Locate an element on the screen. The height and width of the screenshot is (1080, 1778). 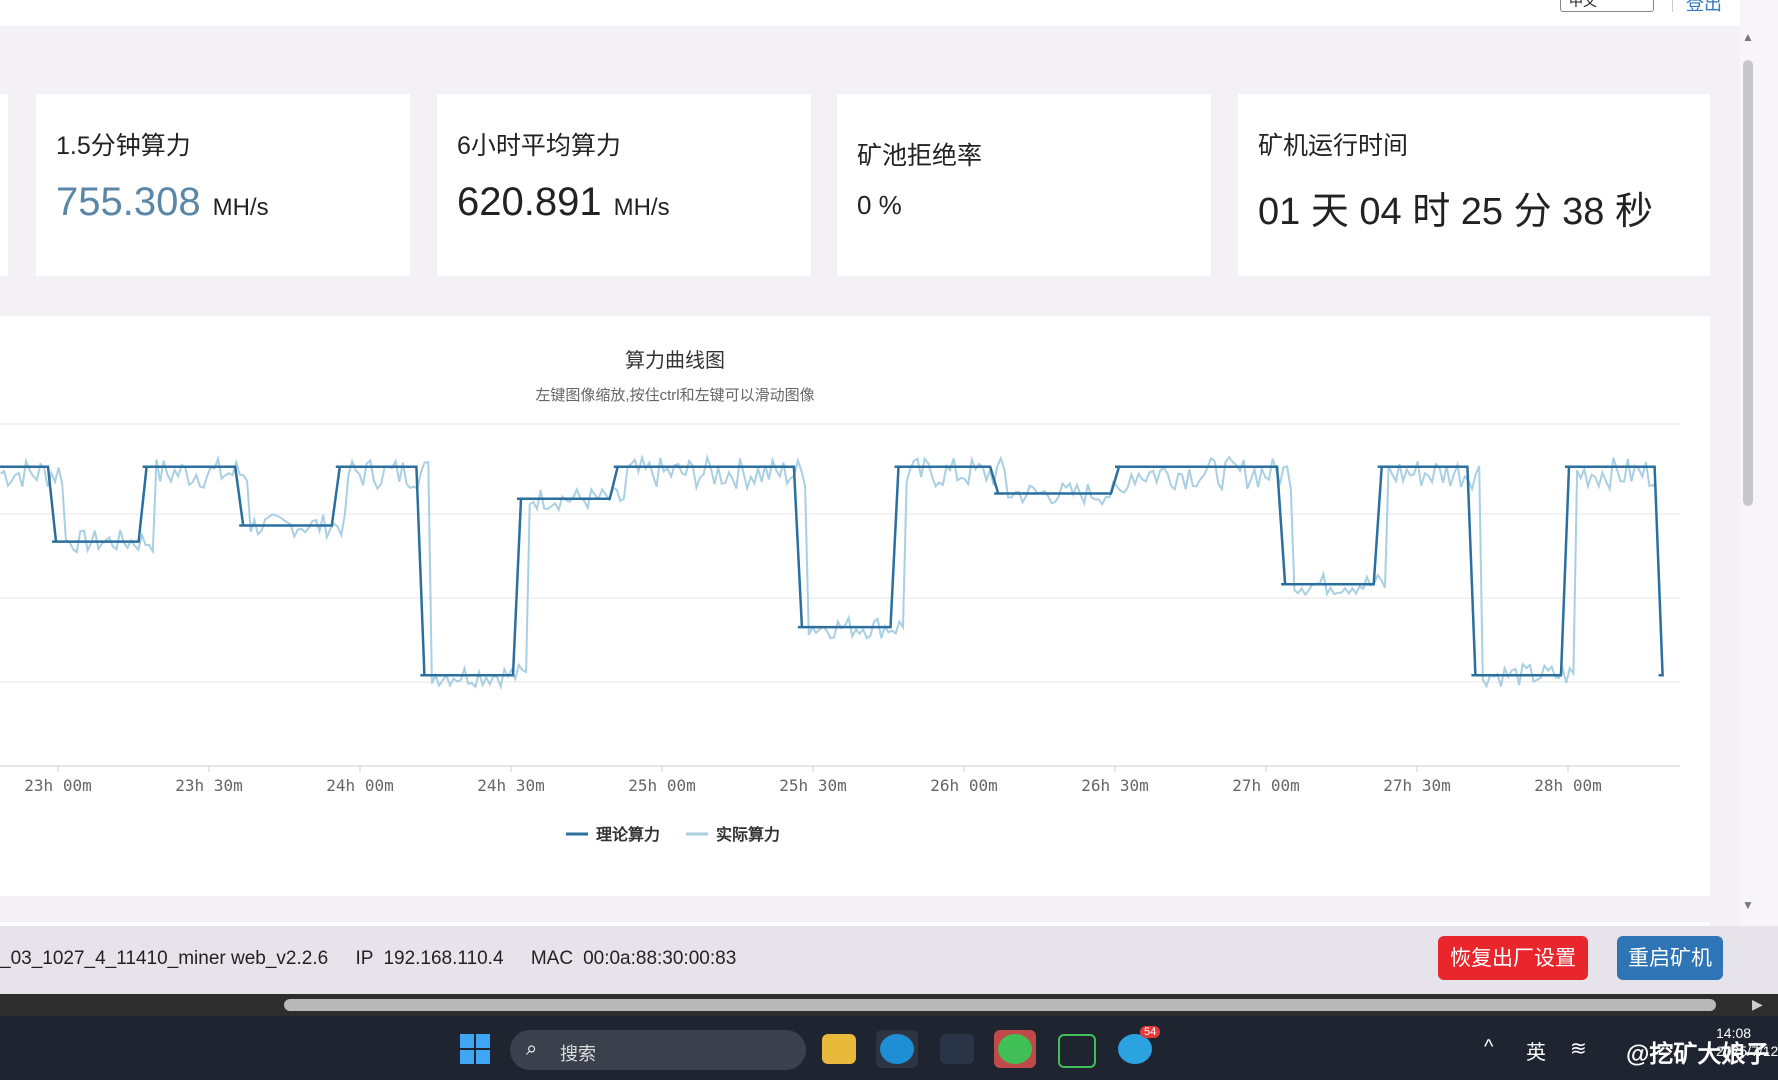
stat-card-partial is located at coordinates (4, 185).